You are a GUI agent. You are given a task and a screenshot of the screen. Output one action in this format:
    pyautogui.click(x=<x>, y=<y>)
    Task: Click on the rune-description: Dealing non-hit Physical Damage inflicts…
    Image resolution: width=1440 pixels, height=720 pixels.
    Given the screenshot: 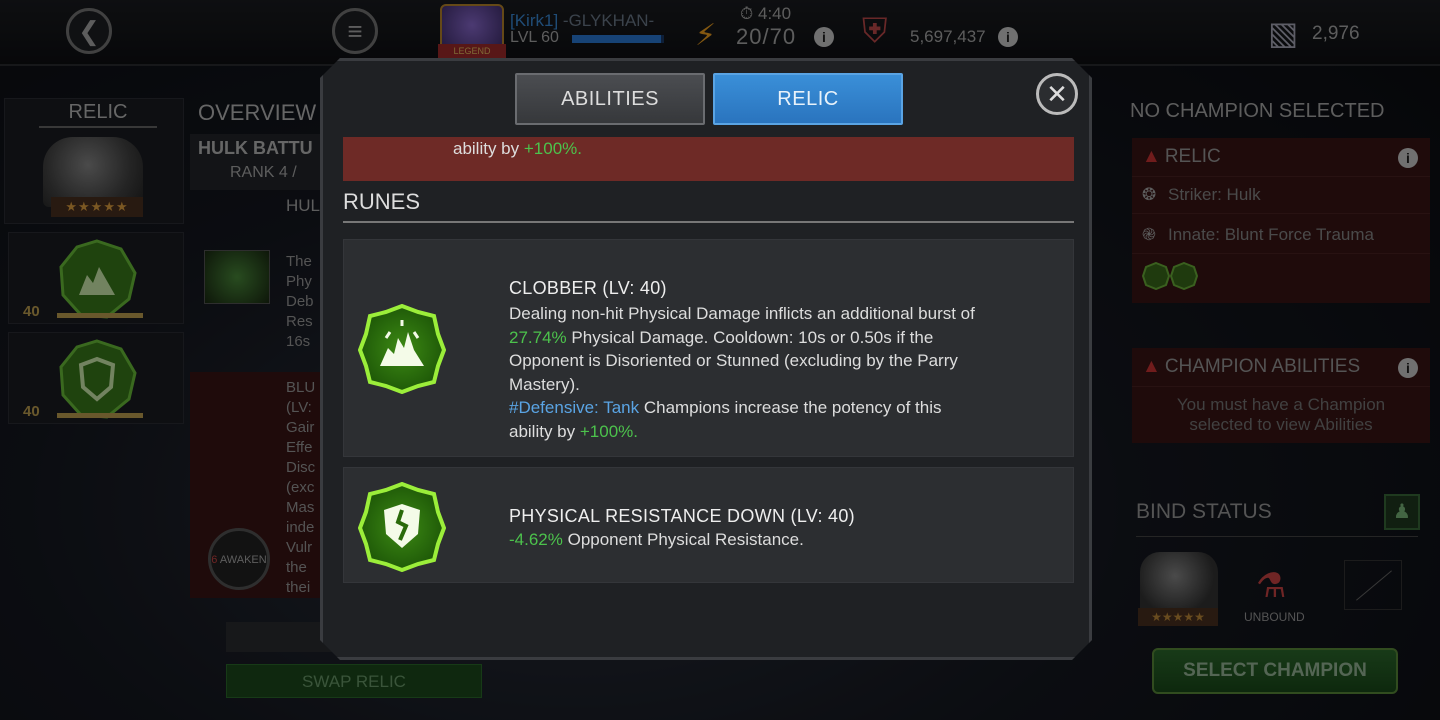 What is the action you would take?
    pyautogui.click(x=779, y=372)
    